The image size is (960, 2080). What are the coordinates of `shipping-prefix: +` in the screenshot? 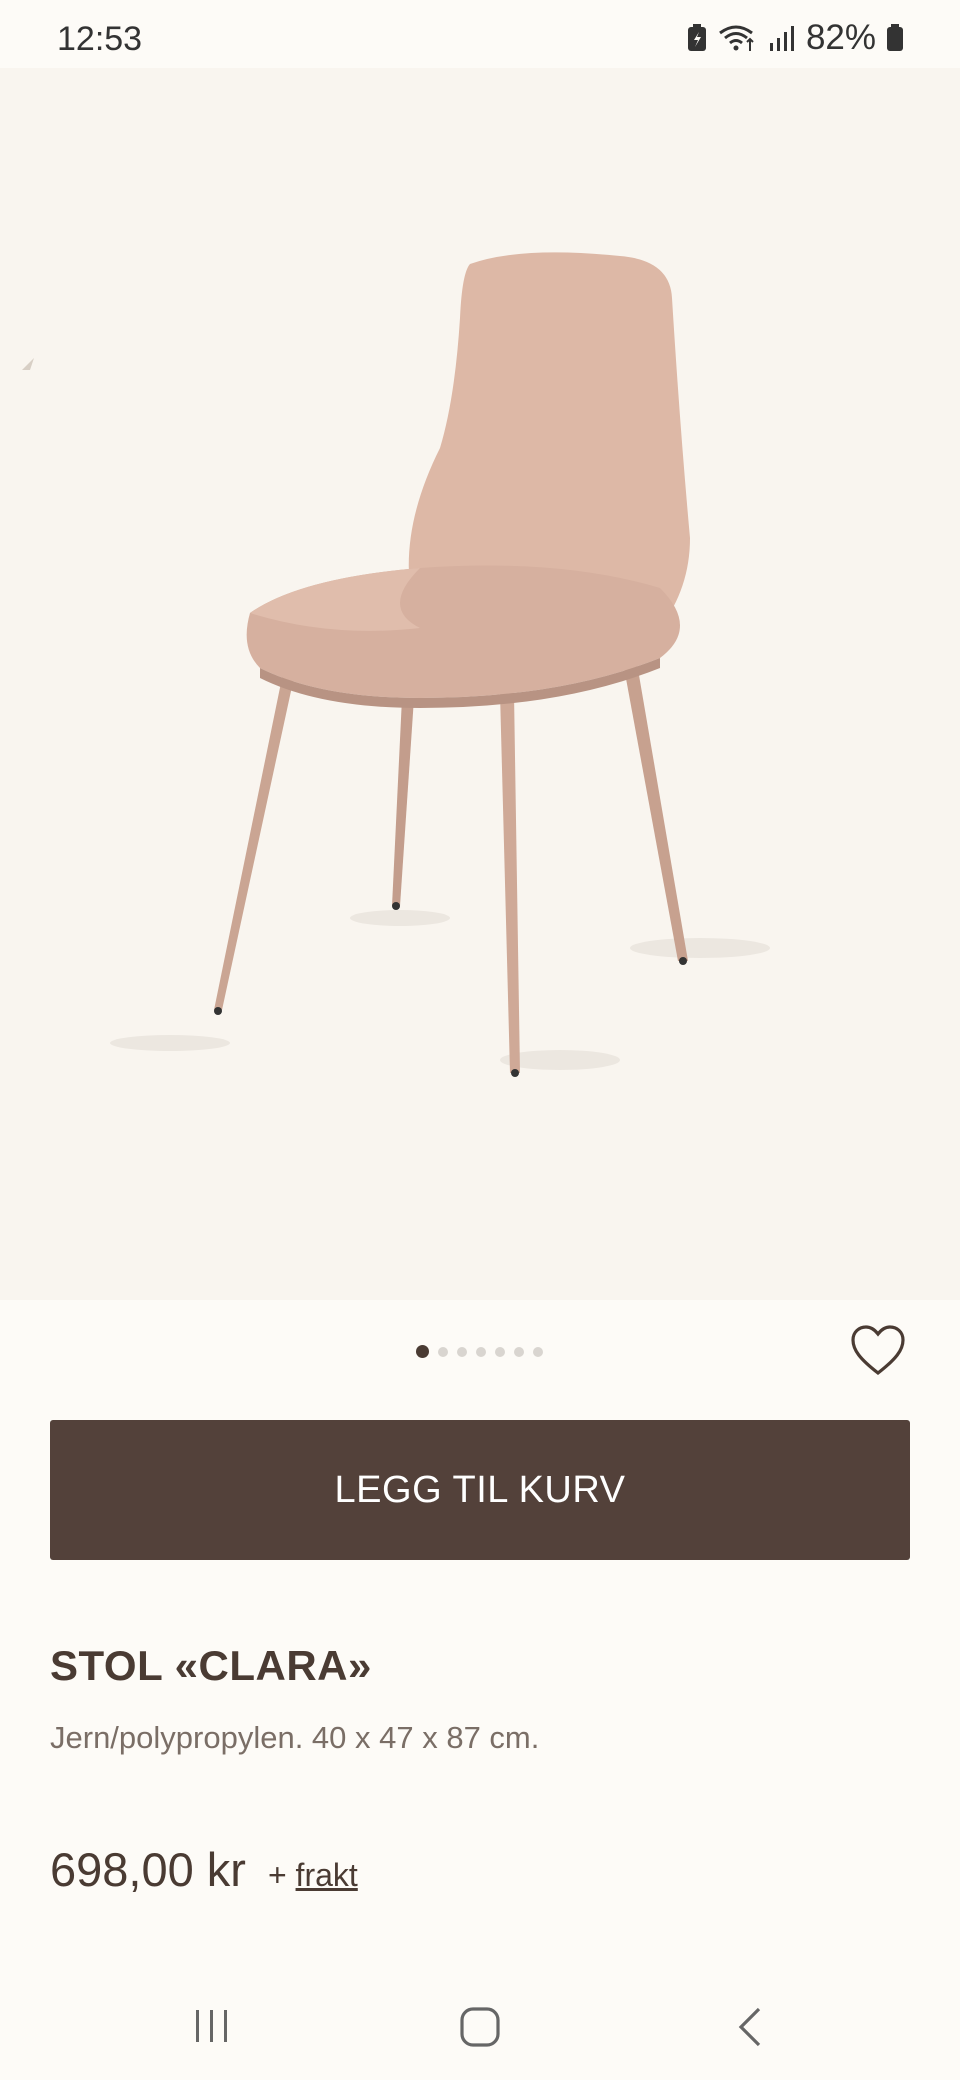 It's located at (277, 1875).